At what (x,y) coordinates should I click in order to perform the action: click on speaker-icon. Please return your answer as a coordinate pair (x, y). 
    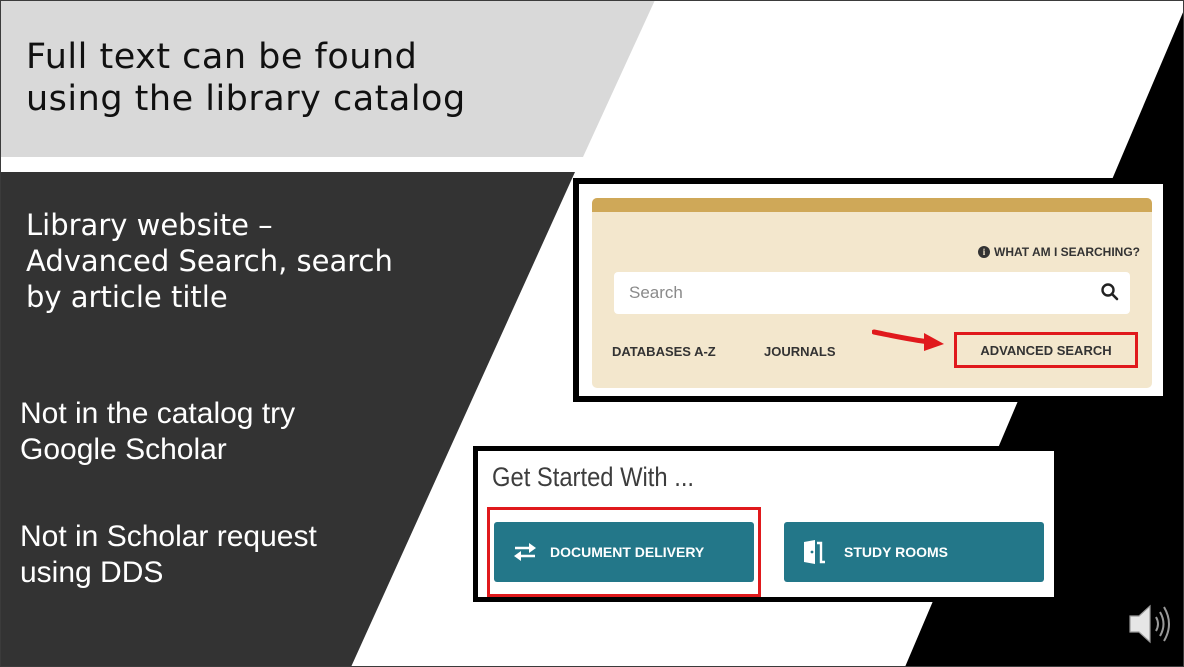
    Looking at the image, I should click on (1150, 624).